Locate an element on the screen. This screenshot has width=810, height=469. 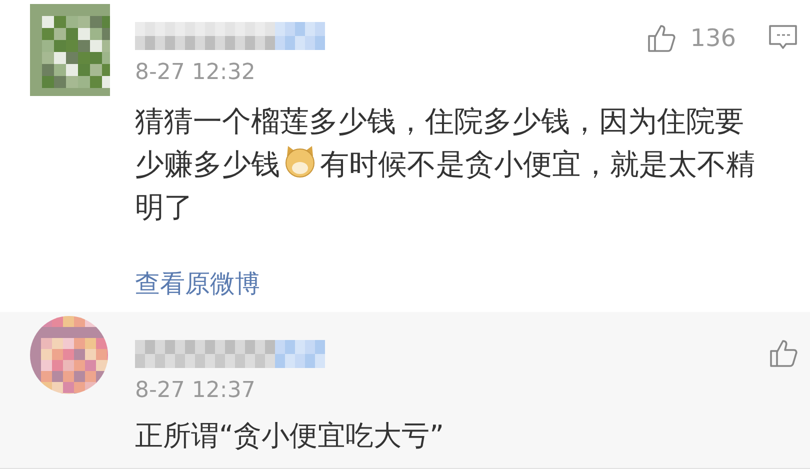
comment-text: 有时候不是贪小便宜，就是太不精 is located at coordinates (537, 164).